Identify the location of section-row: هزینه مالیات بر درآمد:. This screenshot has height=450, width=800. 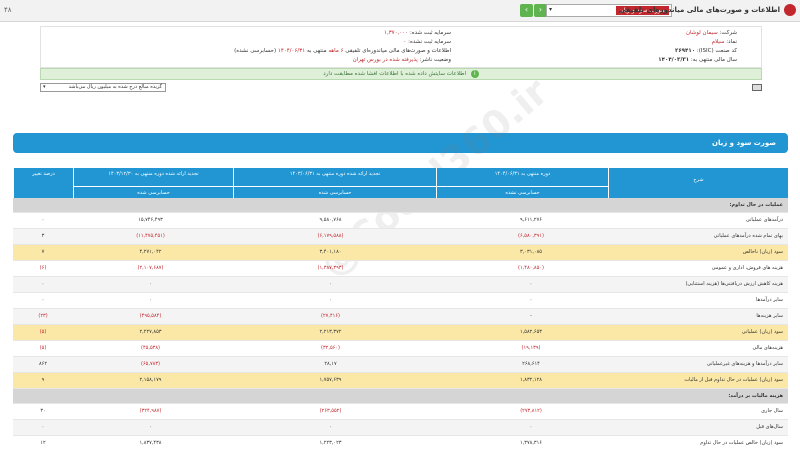
(400, 396).